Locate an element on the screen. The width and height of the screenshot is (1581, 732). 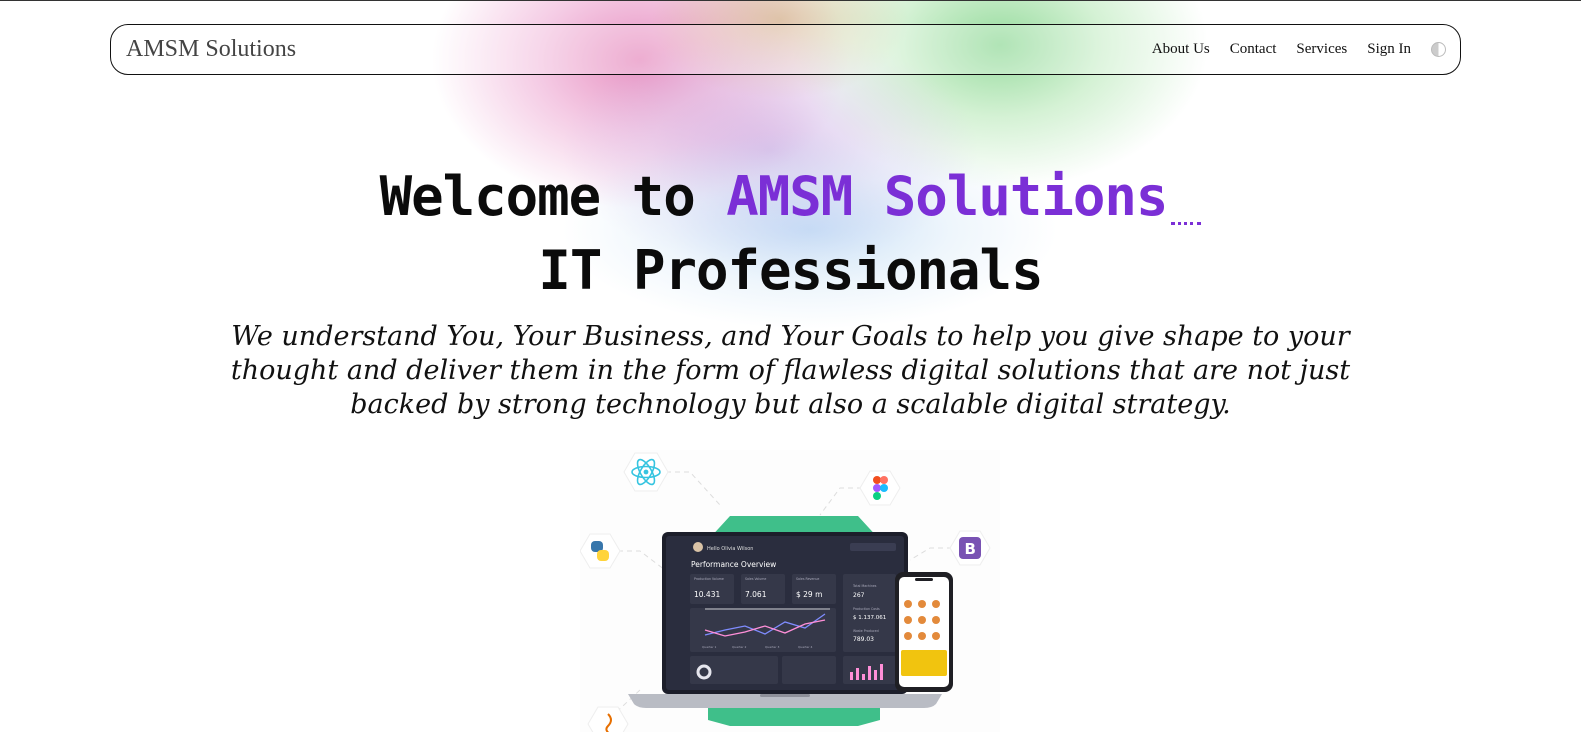
nav-about-us: About Us is located at coordinates (1181, 49).